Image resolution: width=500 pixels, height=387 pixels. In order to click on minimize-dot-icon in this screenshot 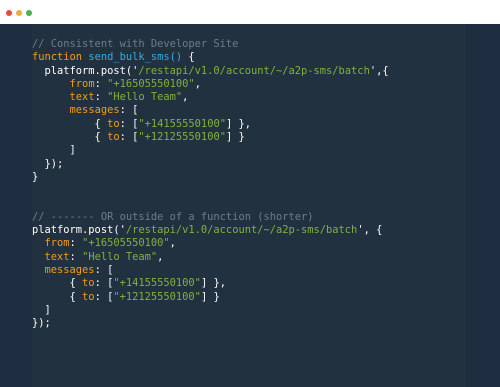, I will do `click(19, 13)`.